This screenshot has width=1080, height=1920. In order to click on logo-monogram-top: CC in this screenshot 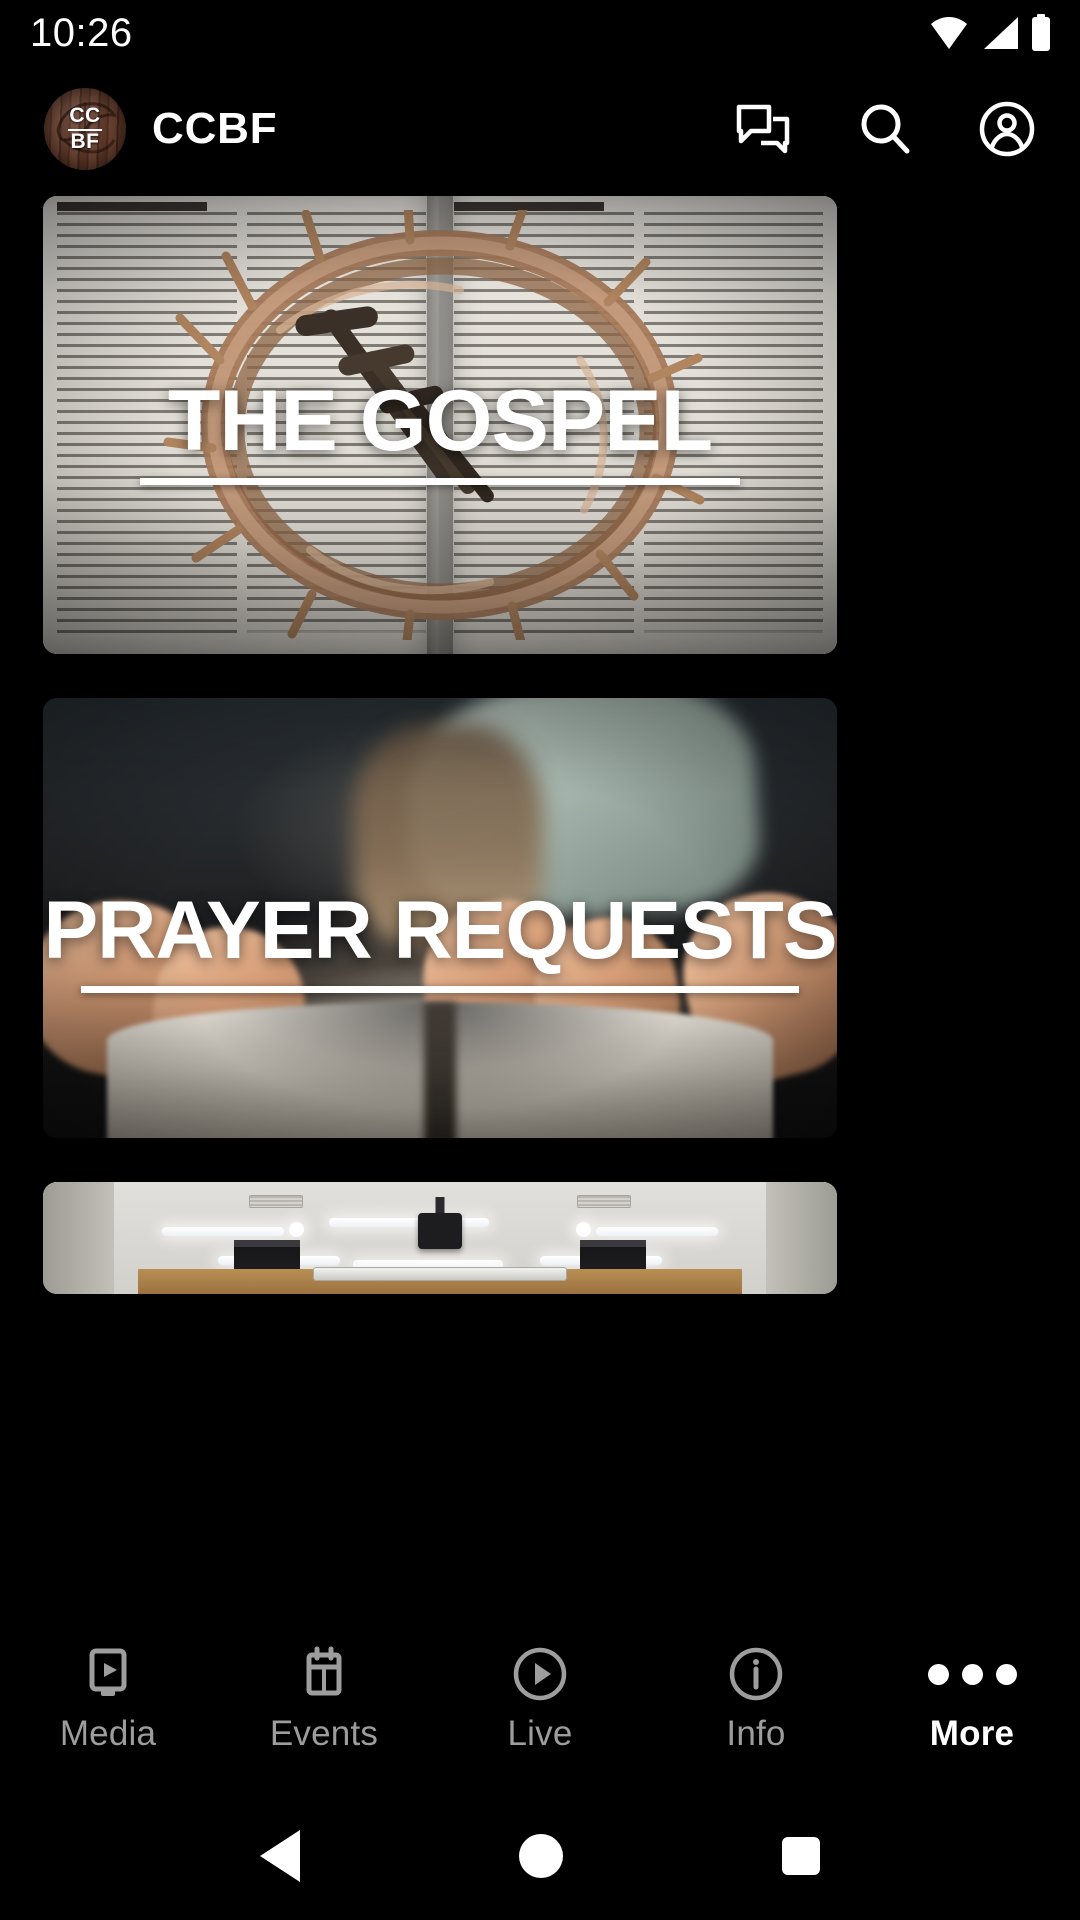, I will do `click(85, 116)`.